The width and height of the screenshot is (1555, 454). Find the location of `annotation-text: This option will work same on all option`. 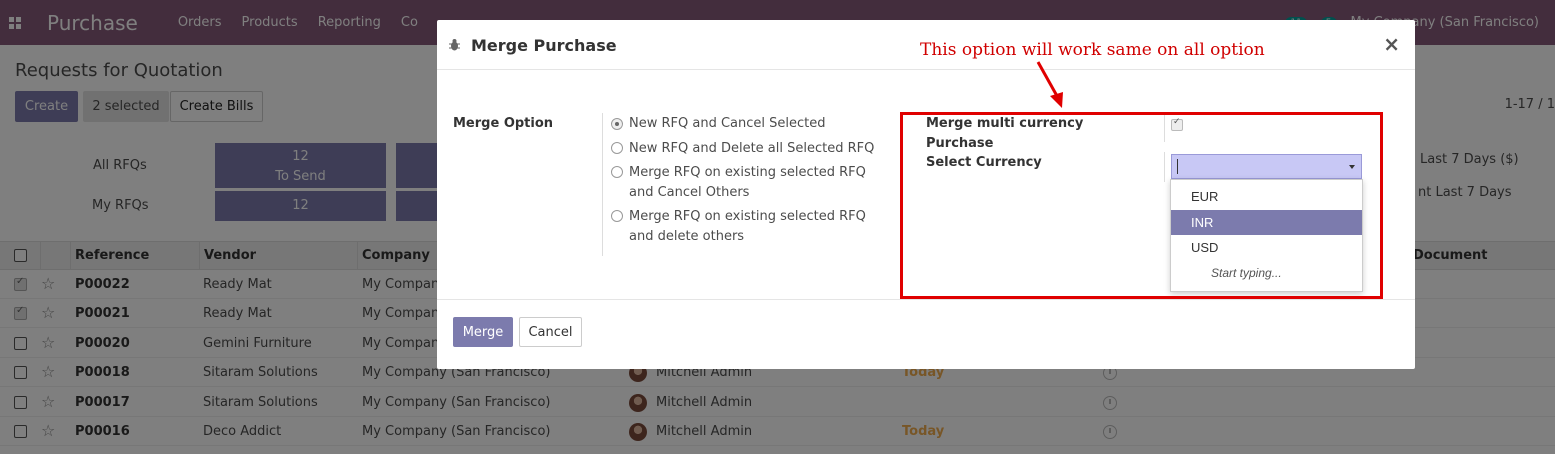

annotation-text: This option will work same on all option is located at coordinates (1092, 50).